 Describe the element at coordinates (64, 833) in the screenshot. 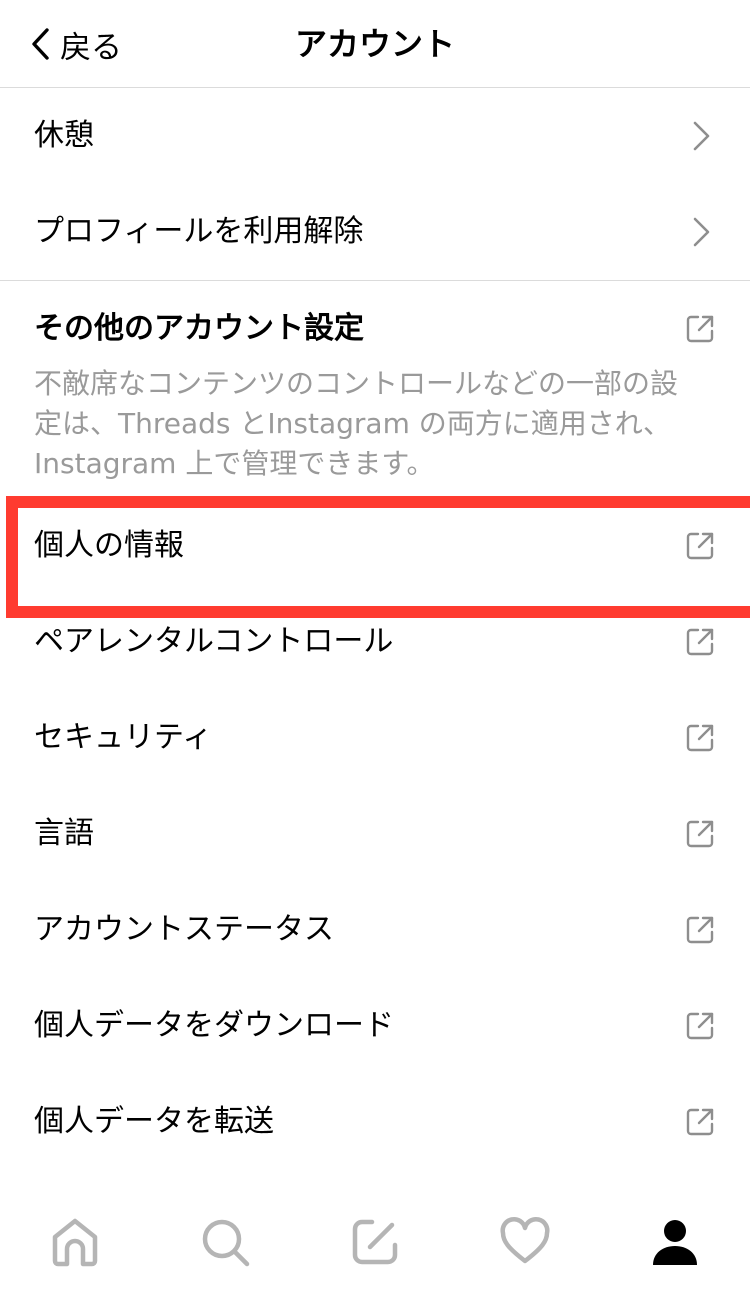

I see `row-label: 言語` at that location.